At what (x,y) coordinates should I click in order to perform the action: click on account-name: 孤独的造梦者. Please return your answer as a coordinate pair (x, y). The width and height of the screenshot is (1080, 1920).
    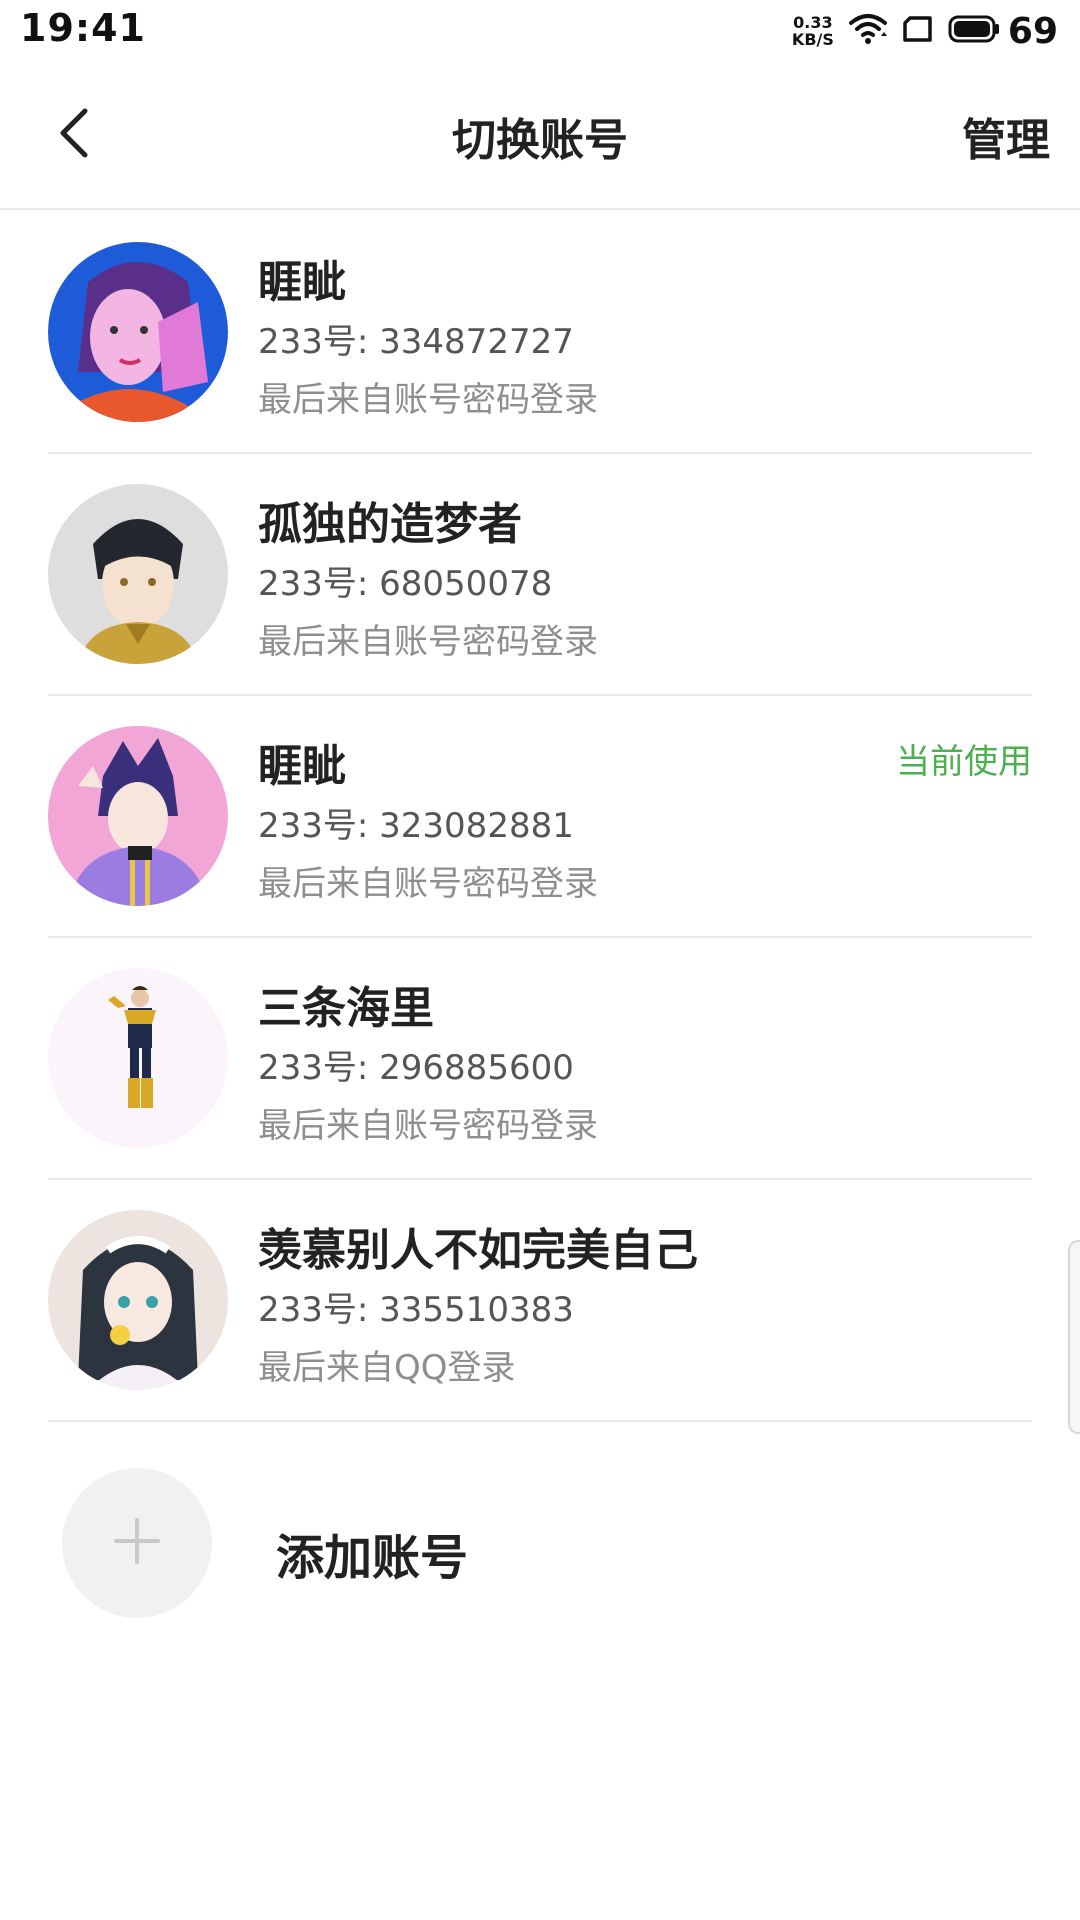
    Looking at the image, I should click on (390, 524).